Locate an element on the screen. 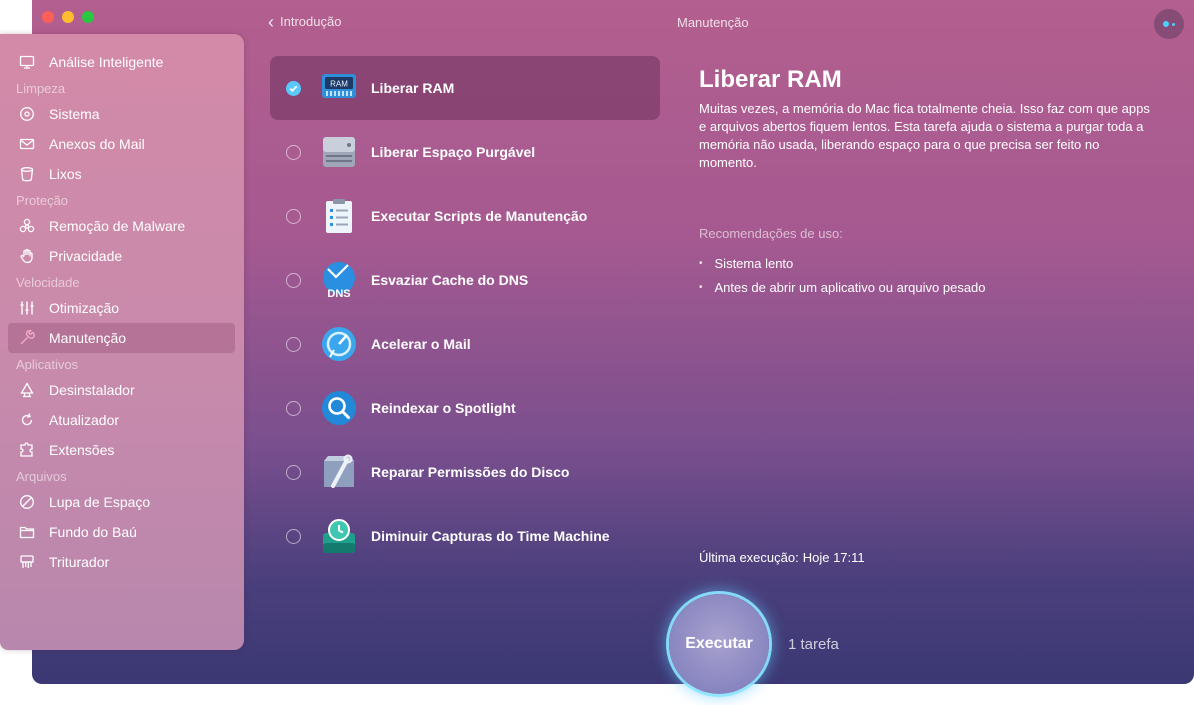  sidebar-item-smart-scan: Análise Inteligente is located at coordinates (122, 62).